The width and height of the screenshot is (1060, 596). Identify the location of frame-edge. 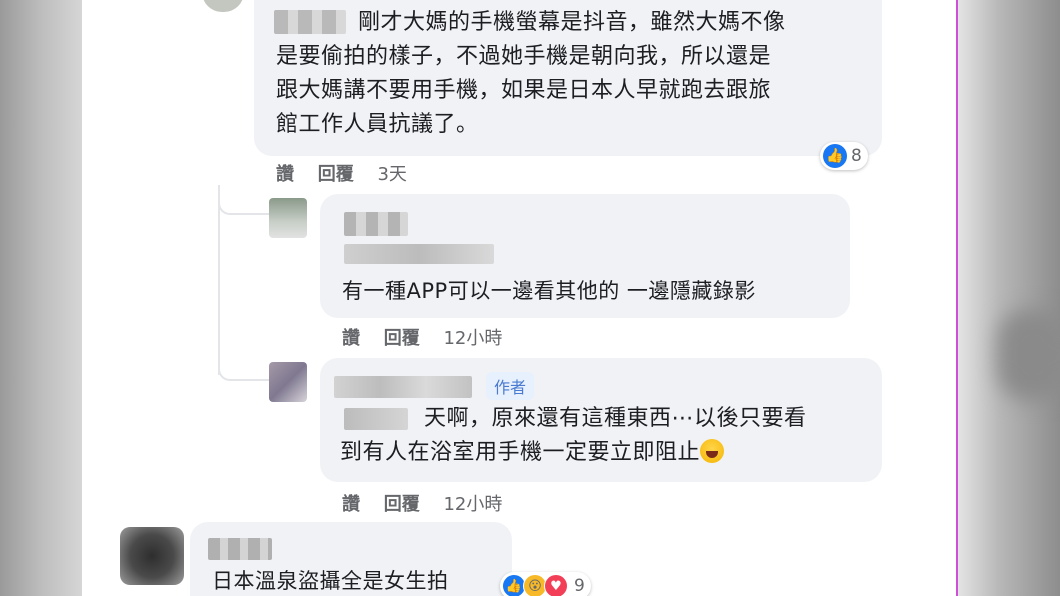
(957, 298).